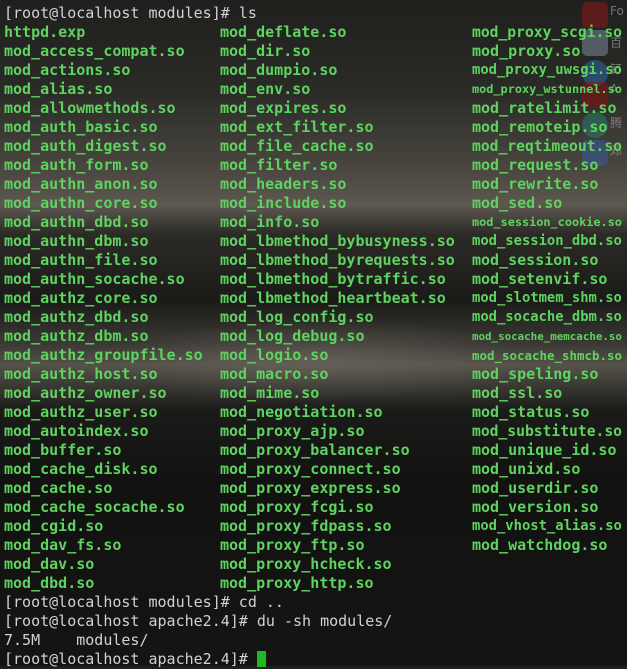  What do you see at coordinates (94, 507) in the screenshot?
I see `file-entry: mod_cache_socache.so` at bounding box center [94, 507].